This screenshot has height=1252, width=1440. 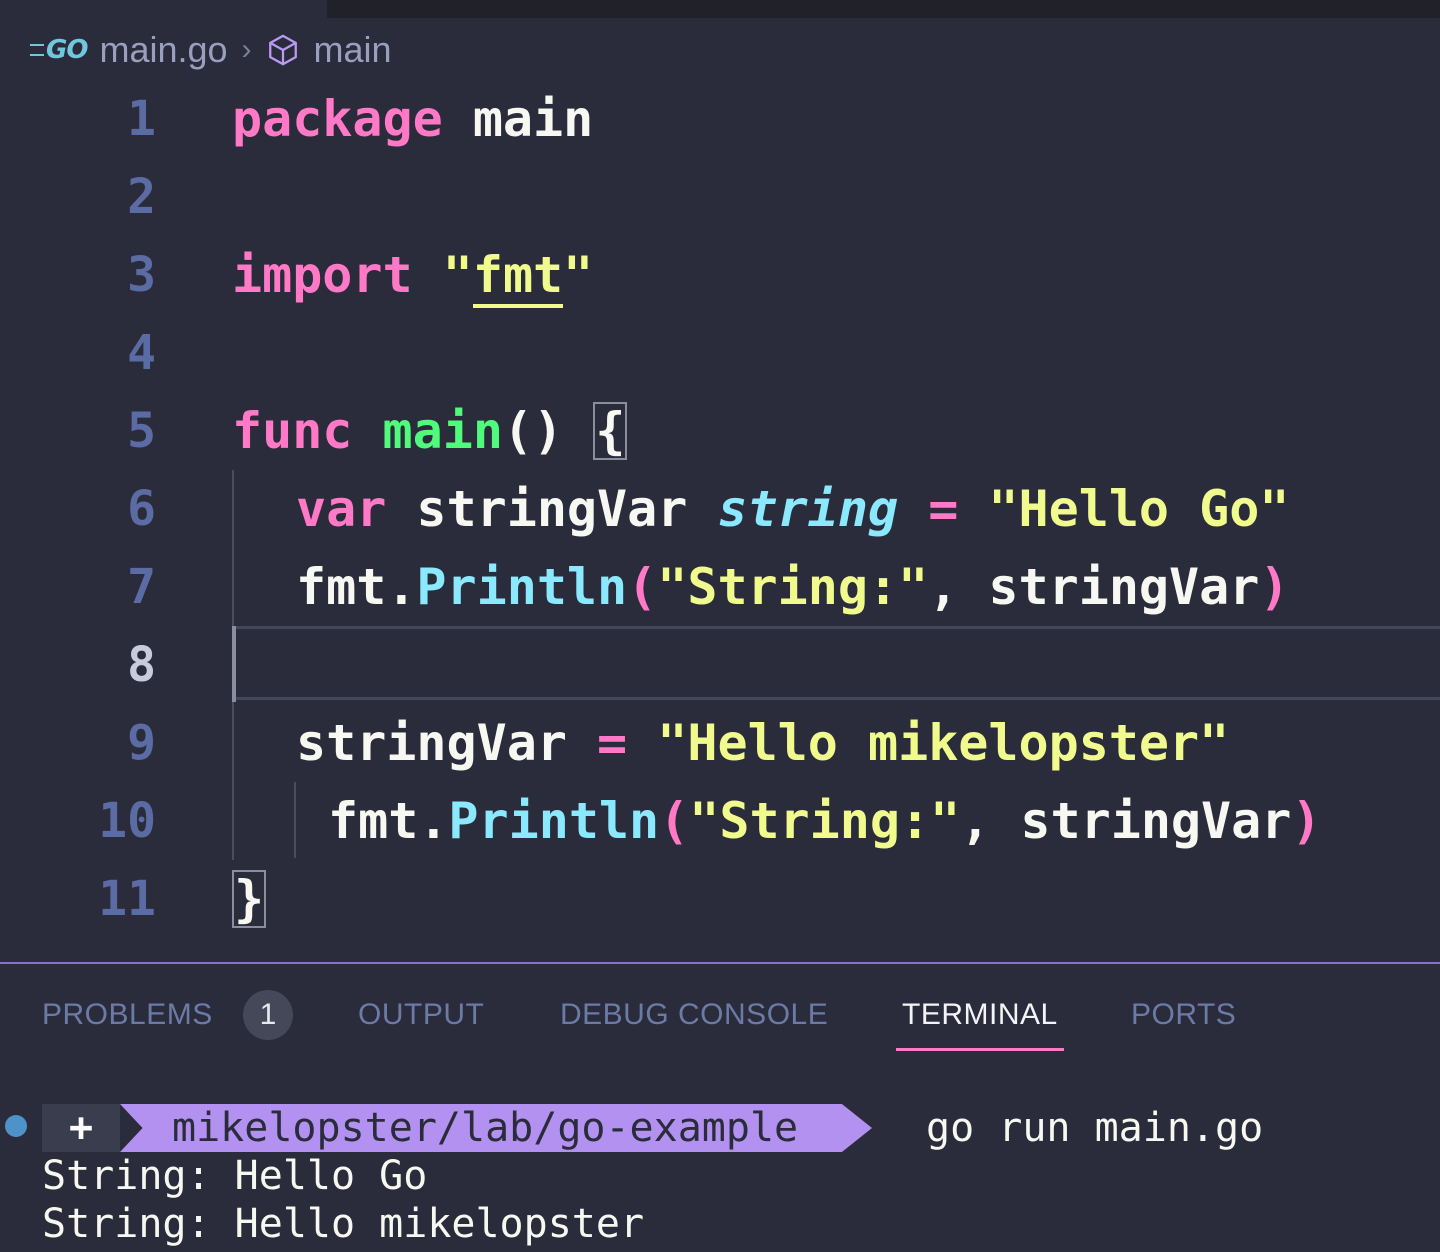 What do you see at coordinates (694, 1015) in the screenshot?
I see `tab-debug-console: DEBUG CONSOLE` at bounding box center [694, 1015].